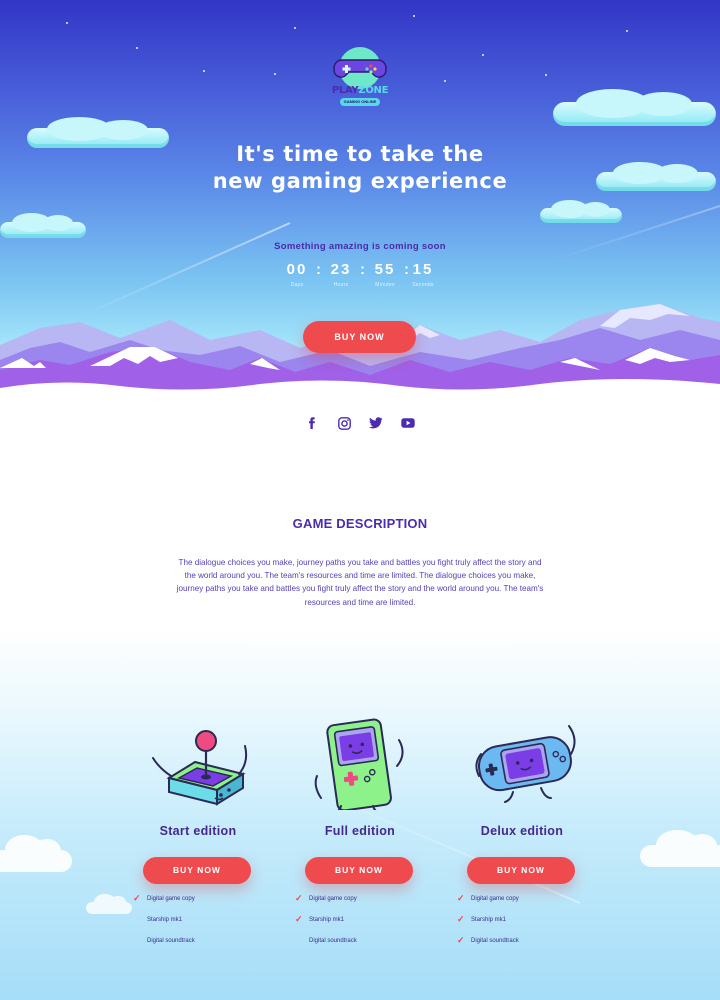 The width and height of the screenshot is (720, 1000). What do you see at coordinates (360, 423) in the screenshot?
I see `social-links` at bounding box center [360, 423].